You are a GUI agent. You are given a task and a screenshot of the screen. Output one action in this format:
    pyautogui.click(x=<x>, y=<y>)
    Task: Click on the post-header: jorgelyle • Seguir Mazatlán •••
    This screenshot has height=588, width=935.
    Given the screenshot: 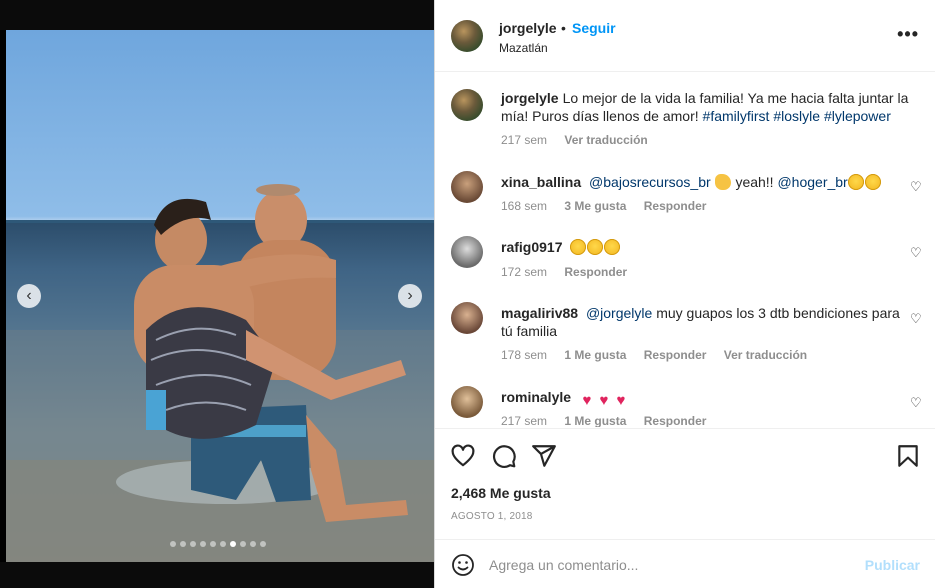 What is the action you would take?
    pyautogui.click(x=685, y=36)
    